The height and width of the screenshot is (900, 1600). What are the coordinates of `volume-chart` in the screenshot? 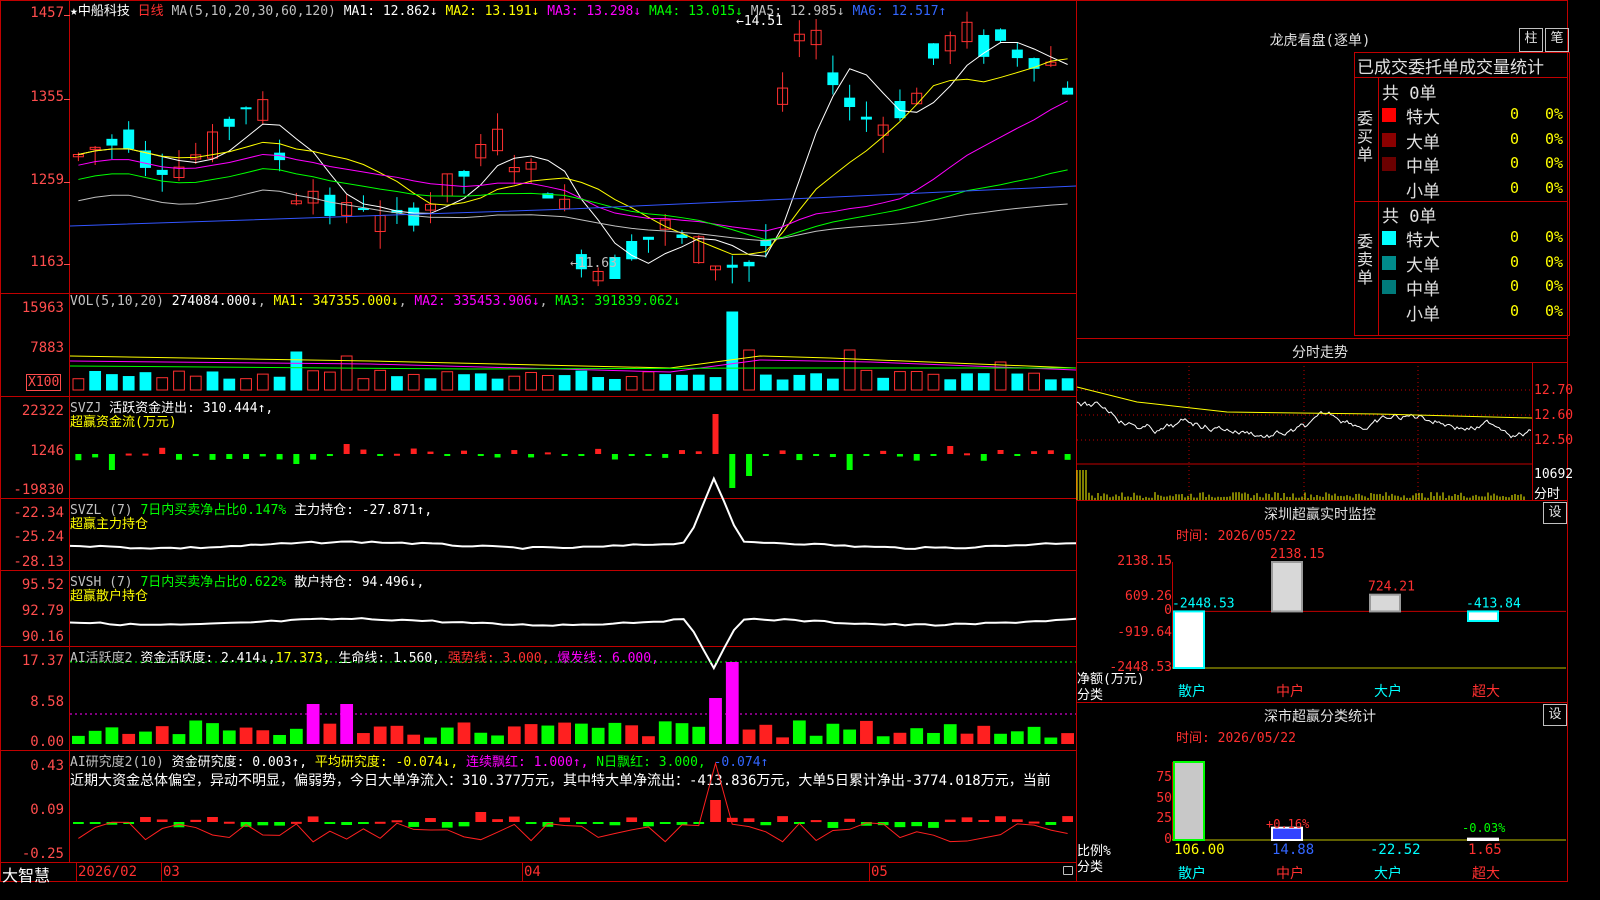 It's located at (573, 348).